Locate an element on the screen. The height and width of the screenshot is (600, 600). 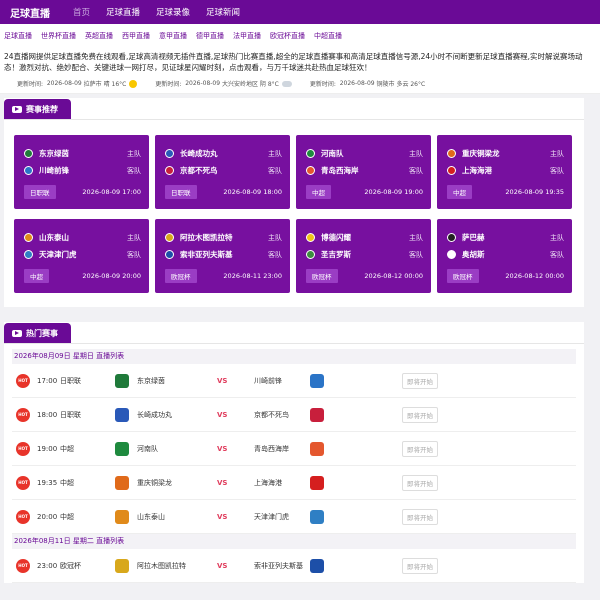
weather-label: 更新时间: is located at coordinates (322, 84).